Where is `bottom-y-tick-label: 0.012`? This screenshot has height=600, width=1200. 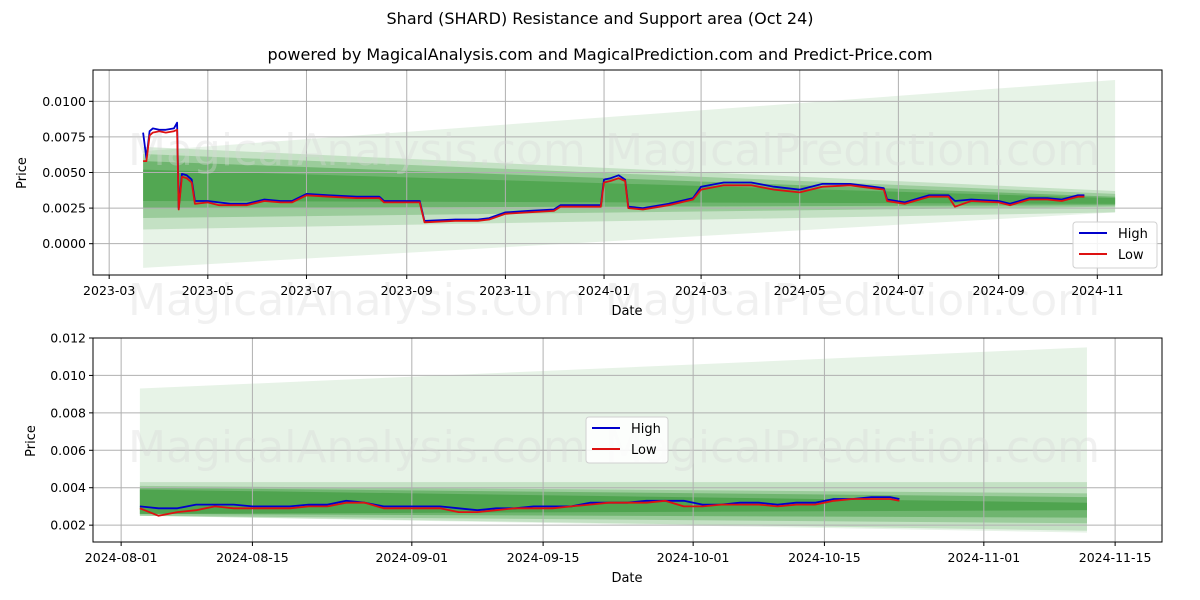 bottom-y-tick-label: 0.012 is located at coordinates (68, 338).